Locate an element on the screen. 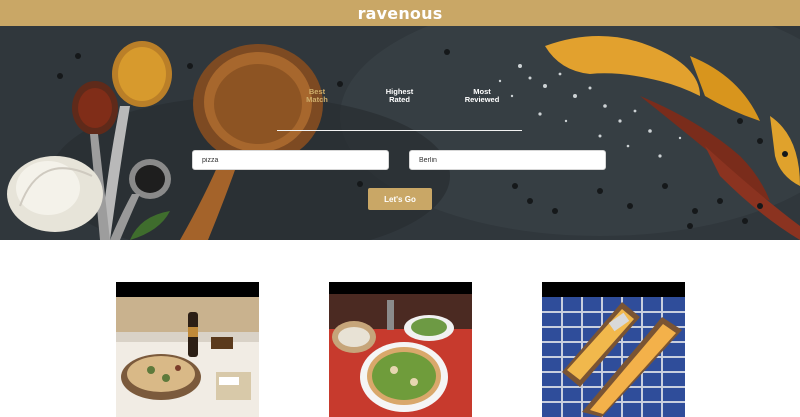 The height and width of the screenshot is (417, 800). search-term-input is located at coordinates (290, 160).